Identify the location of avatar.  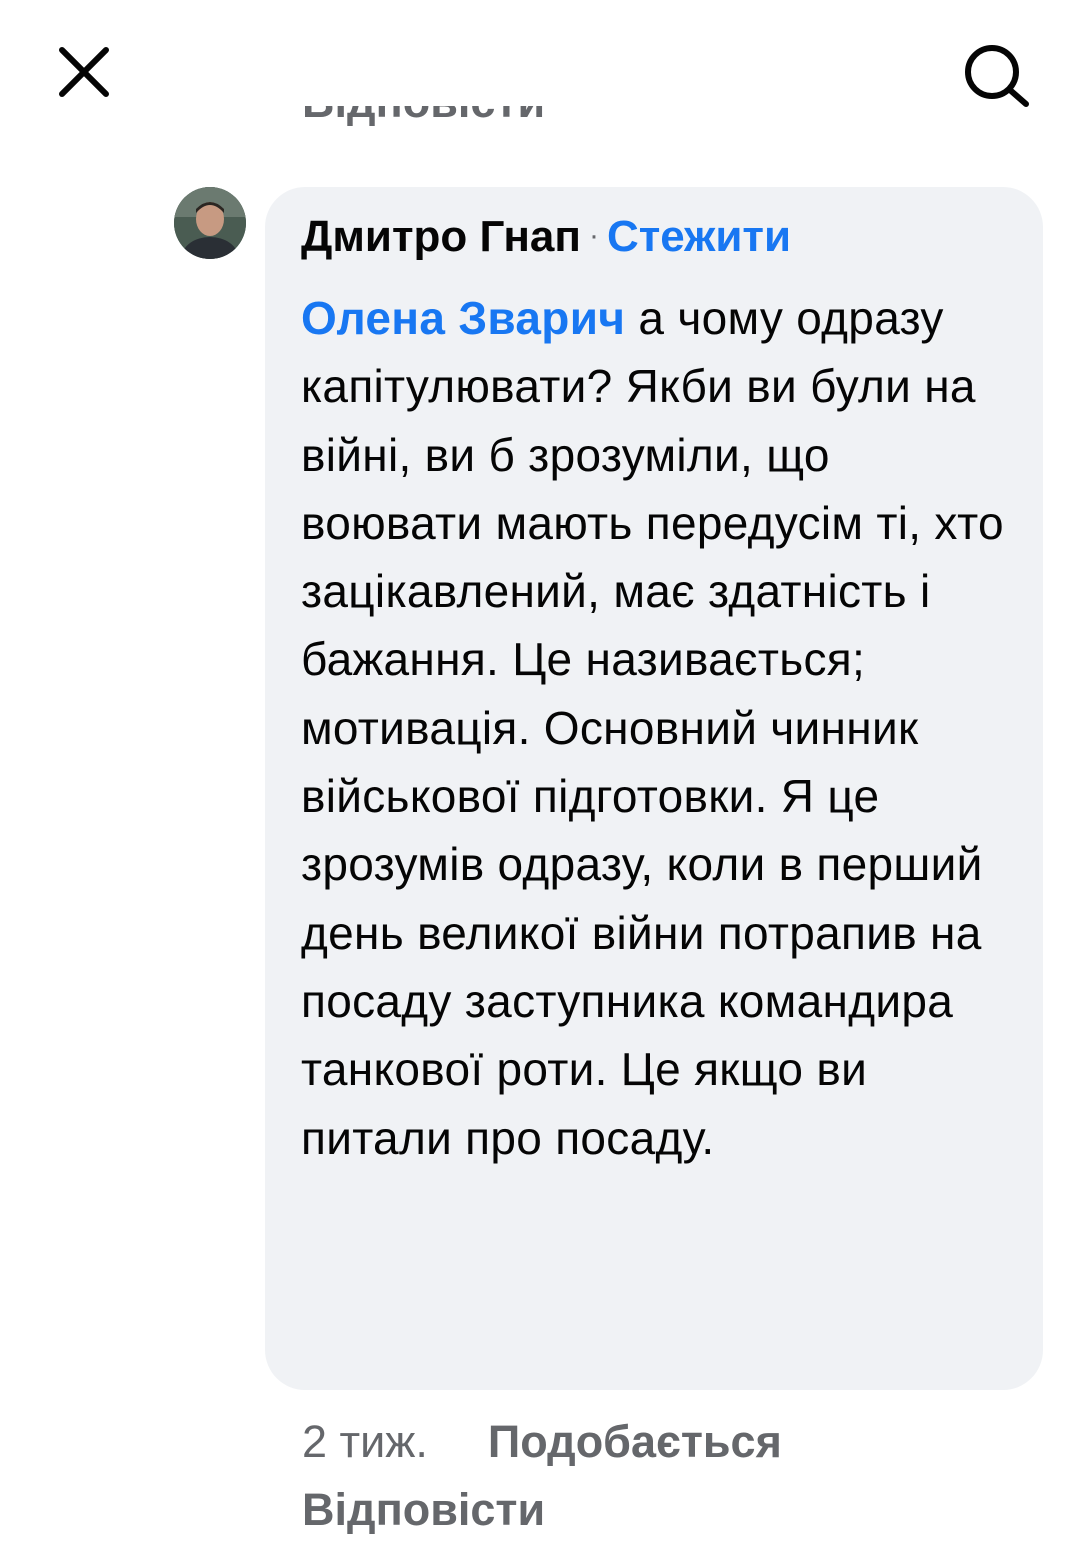
(210, 223).